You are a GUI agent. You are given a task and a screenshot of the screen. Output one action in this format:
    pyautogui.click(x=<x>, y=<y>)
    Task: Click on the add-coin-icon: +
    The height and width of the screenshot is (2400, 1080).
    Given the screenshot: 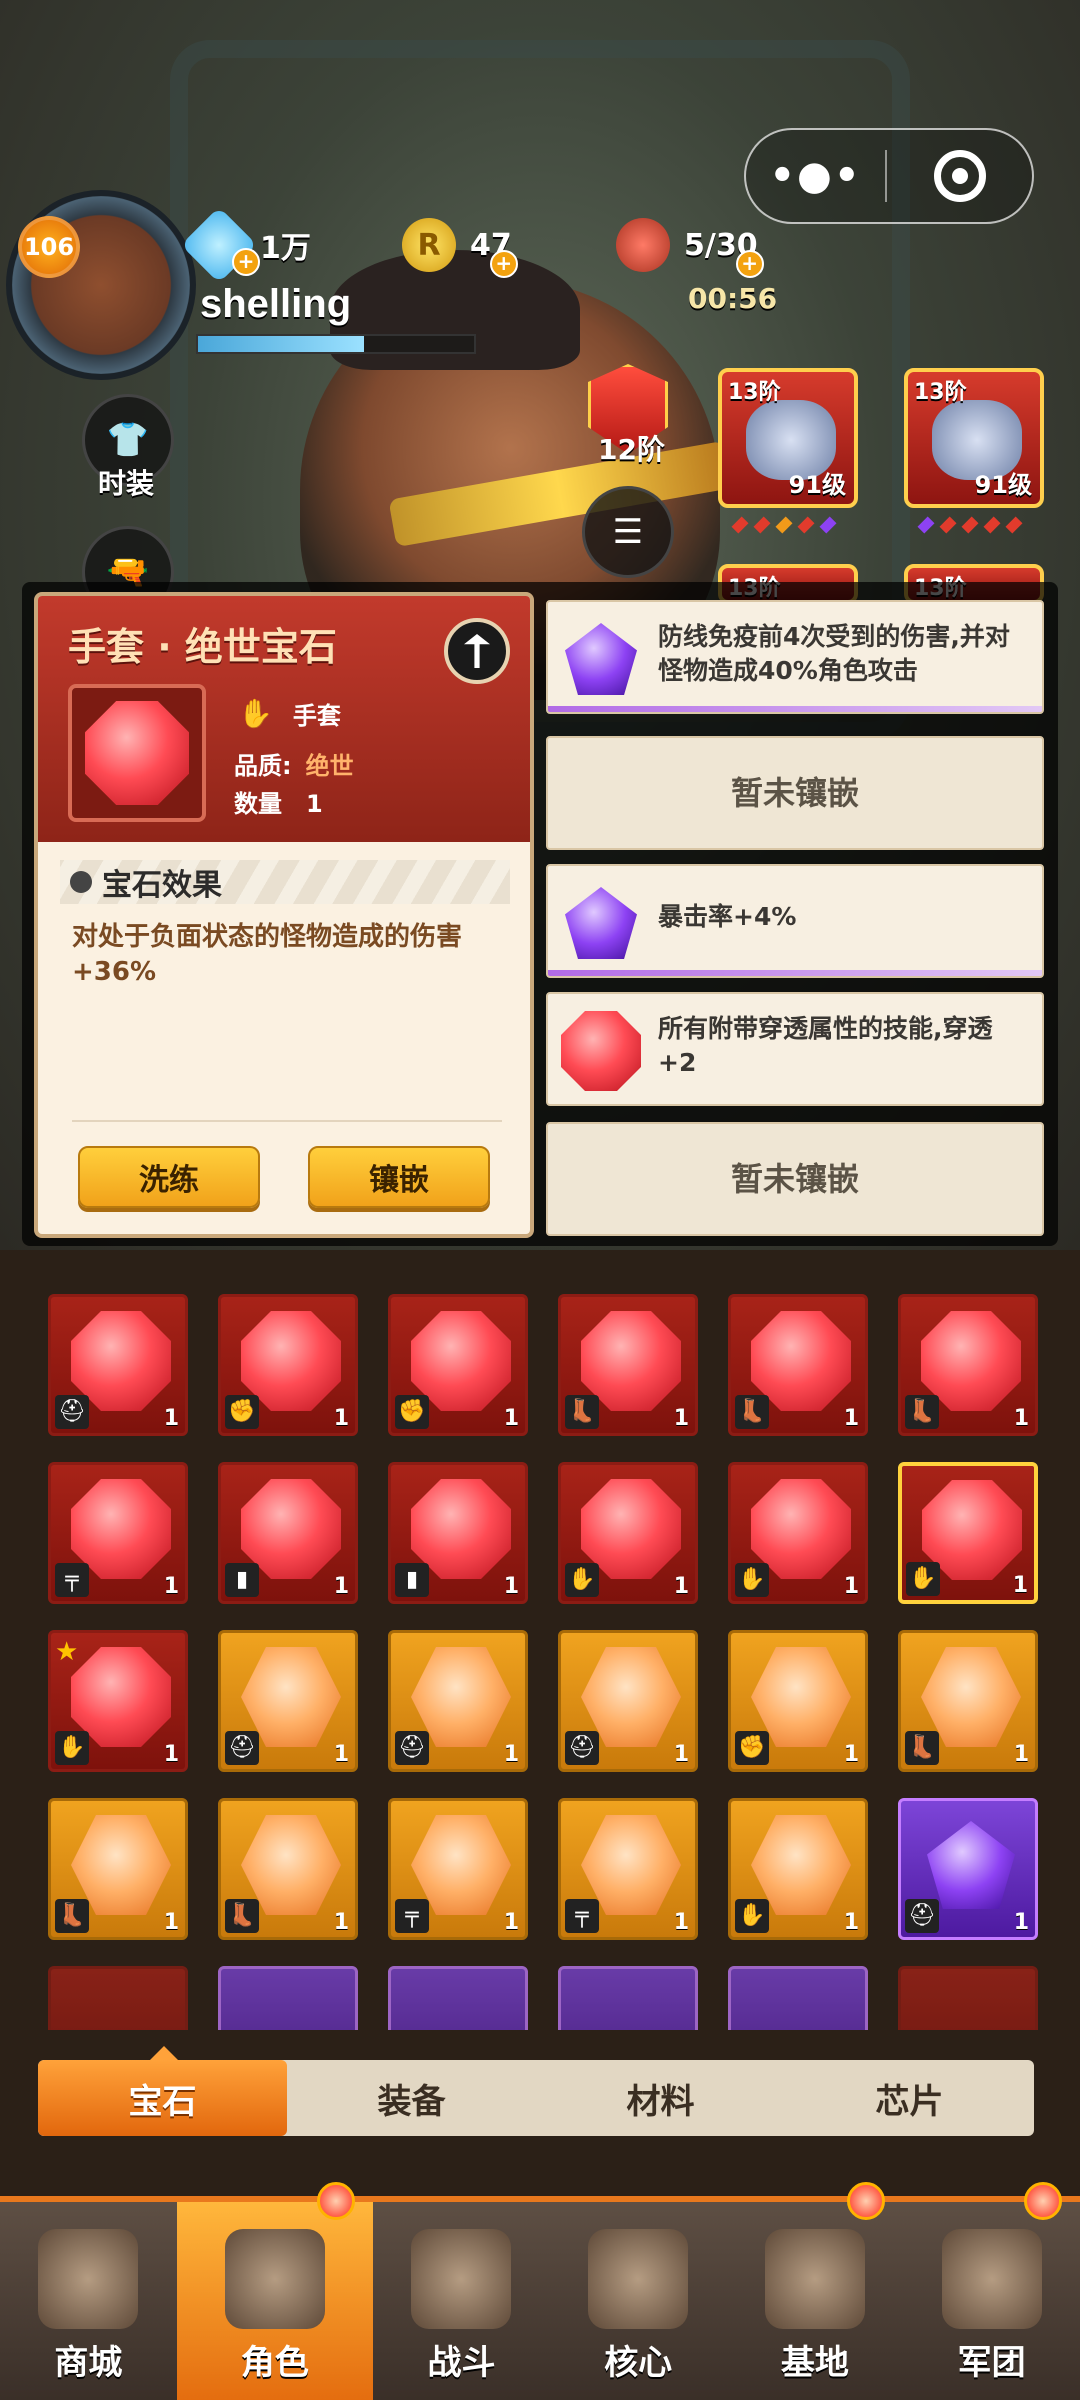 What is the action you would take?
    pyautogui.click(x=503, y=264)
    